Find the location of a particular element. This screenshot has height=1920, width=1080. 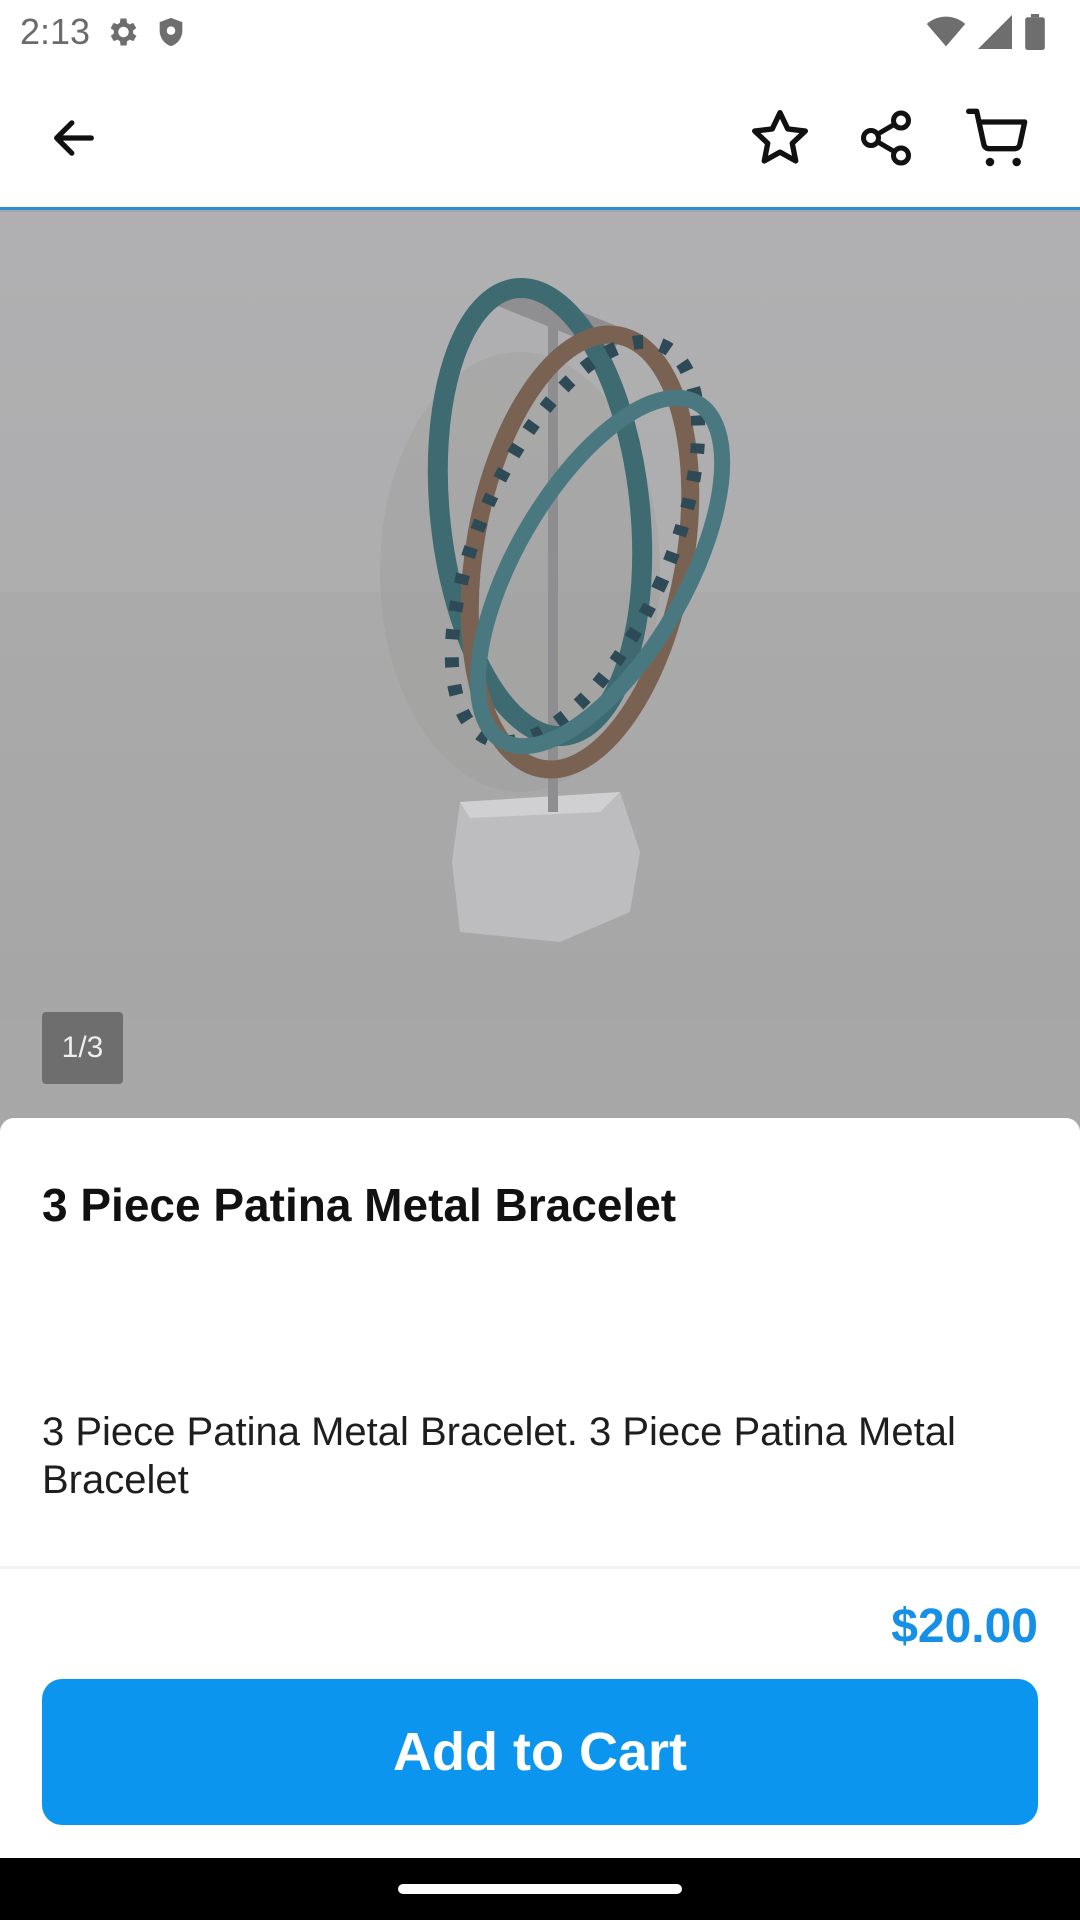

cart-button is located at coordinates (998, 138).